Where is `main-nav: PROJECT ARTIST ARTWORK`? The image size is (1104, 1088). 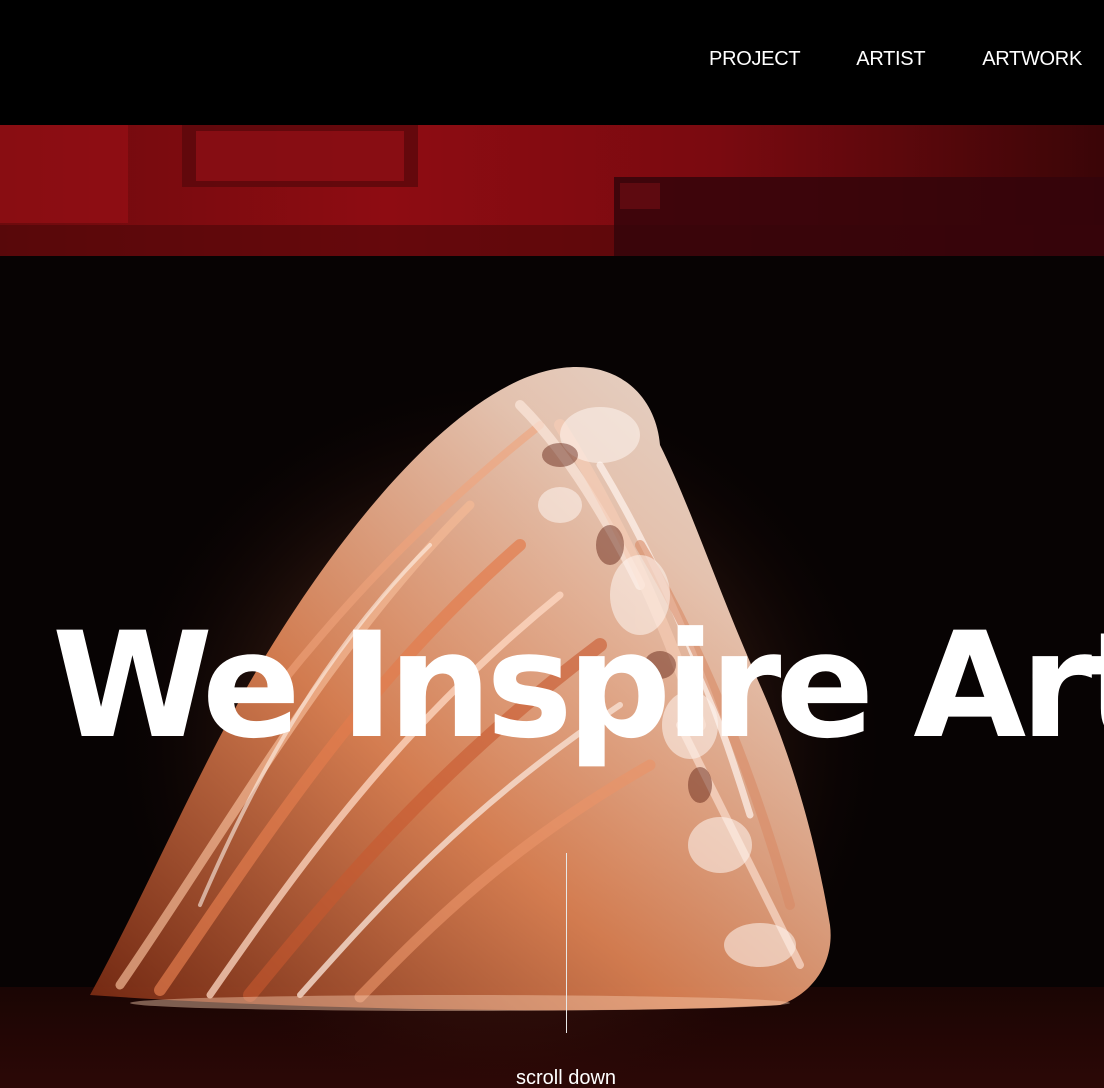 main-nav: PROJECT ARTIST ARTWORK is located at coordinates (895, 59).